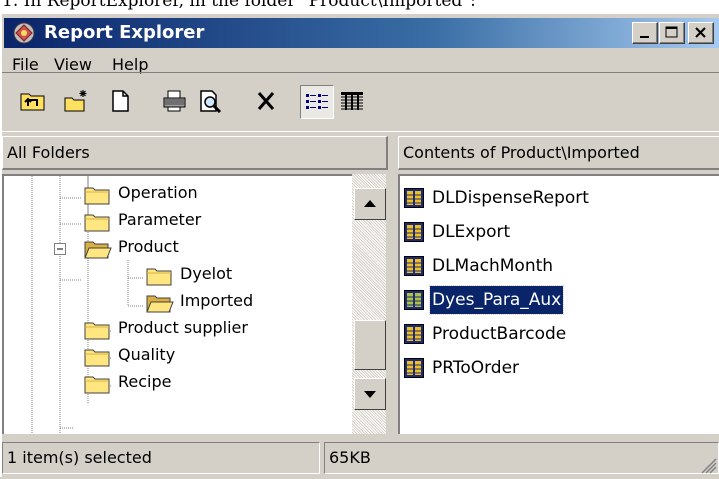 The height and width of the screenshot is (479, 719). I want to click on scroll-up-button, so click(370, 204).